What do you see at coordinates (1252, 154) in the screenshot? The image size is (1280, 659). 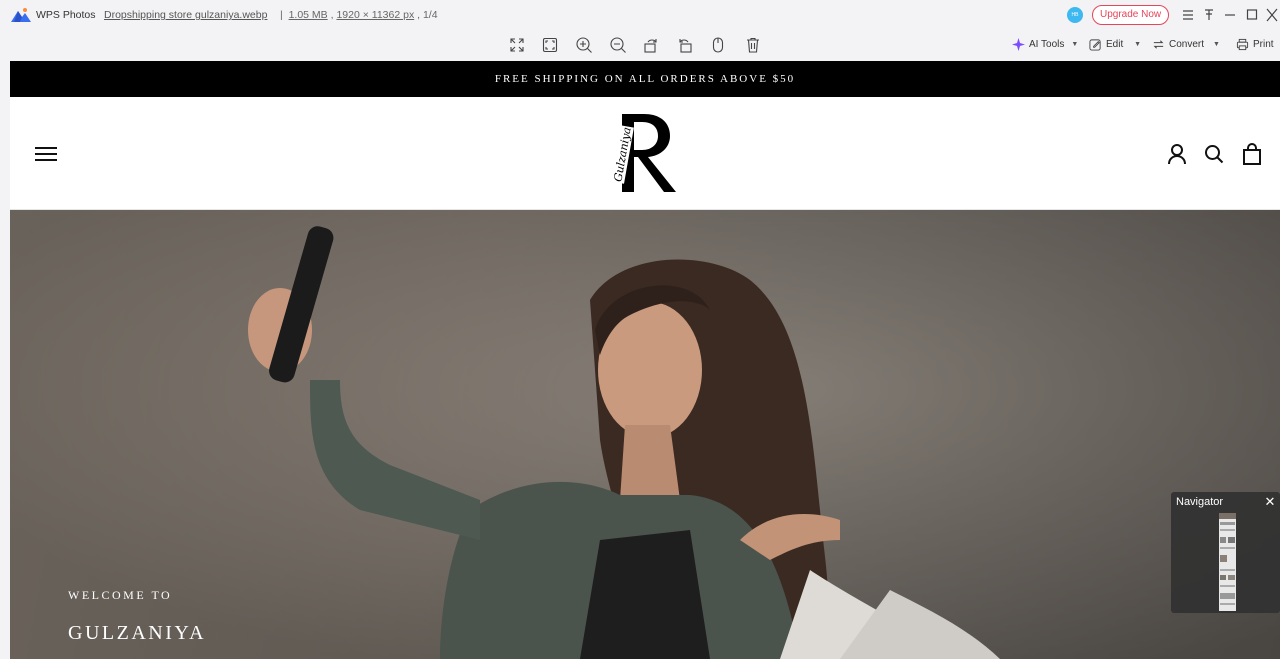 I see `bag-icon` at bounding box center [1252, 154].